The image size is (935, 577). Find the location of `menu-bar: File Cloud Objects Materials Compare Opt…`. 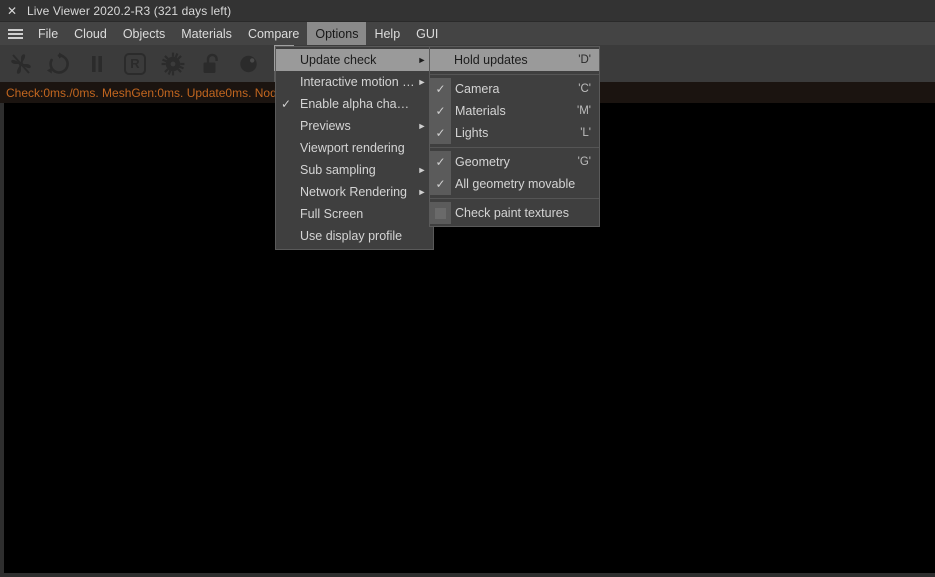

menu-bar: File Cloud Objects Materials Compare Opt… is located at coordinates (467, 33).